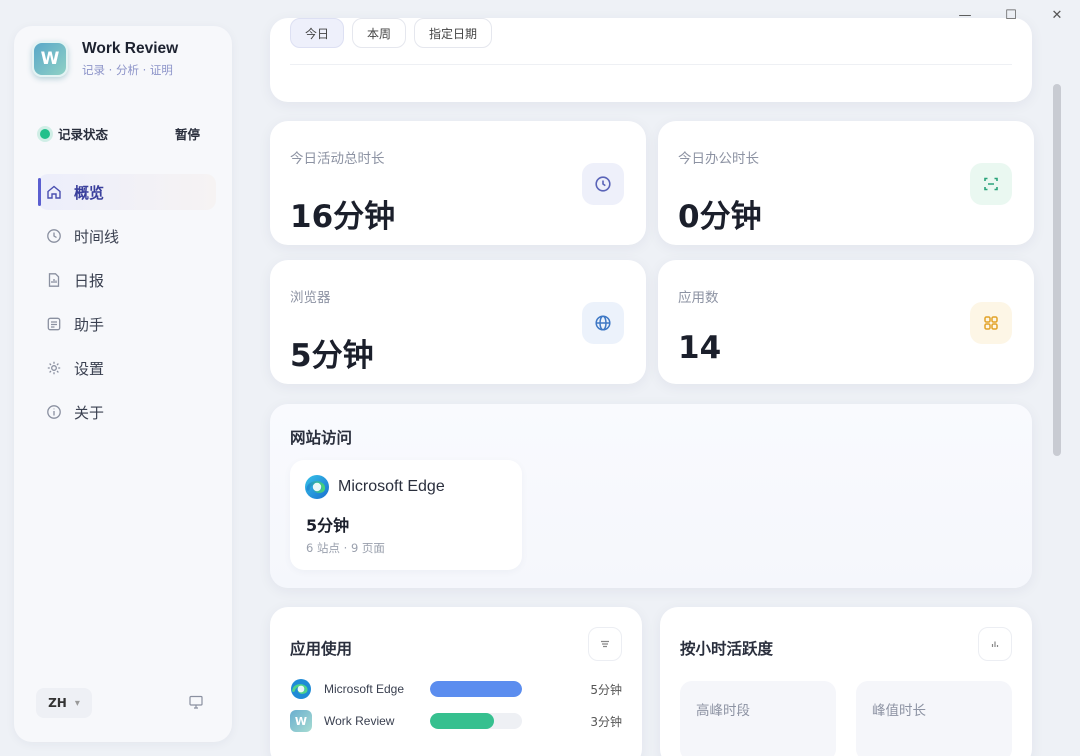 This screenshot has width=1080, height=756. What do you see at coordinates (54, 192) in the screenshot?
I see `home-icon` at bounding box center [54, 192].